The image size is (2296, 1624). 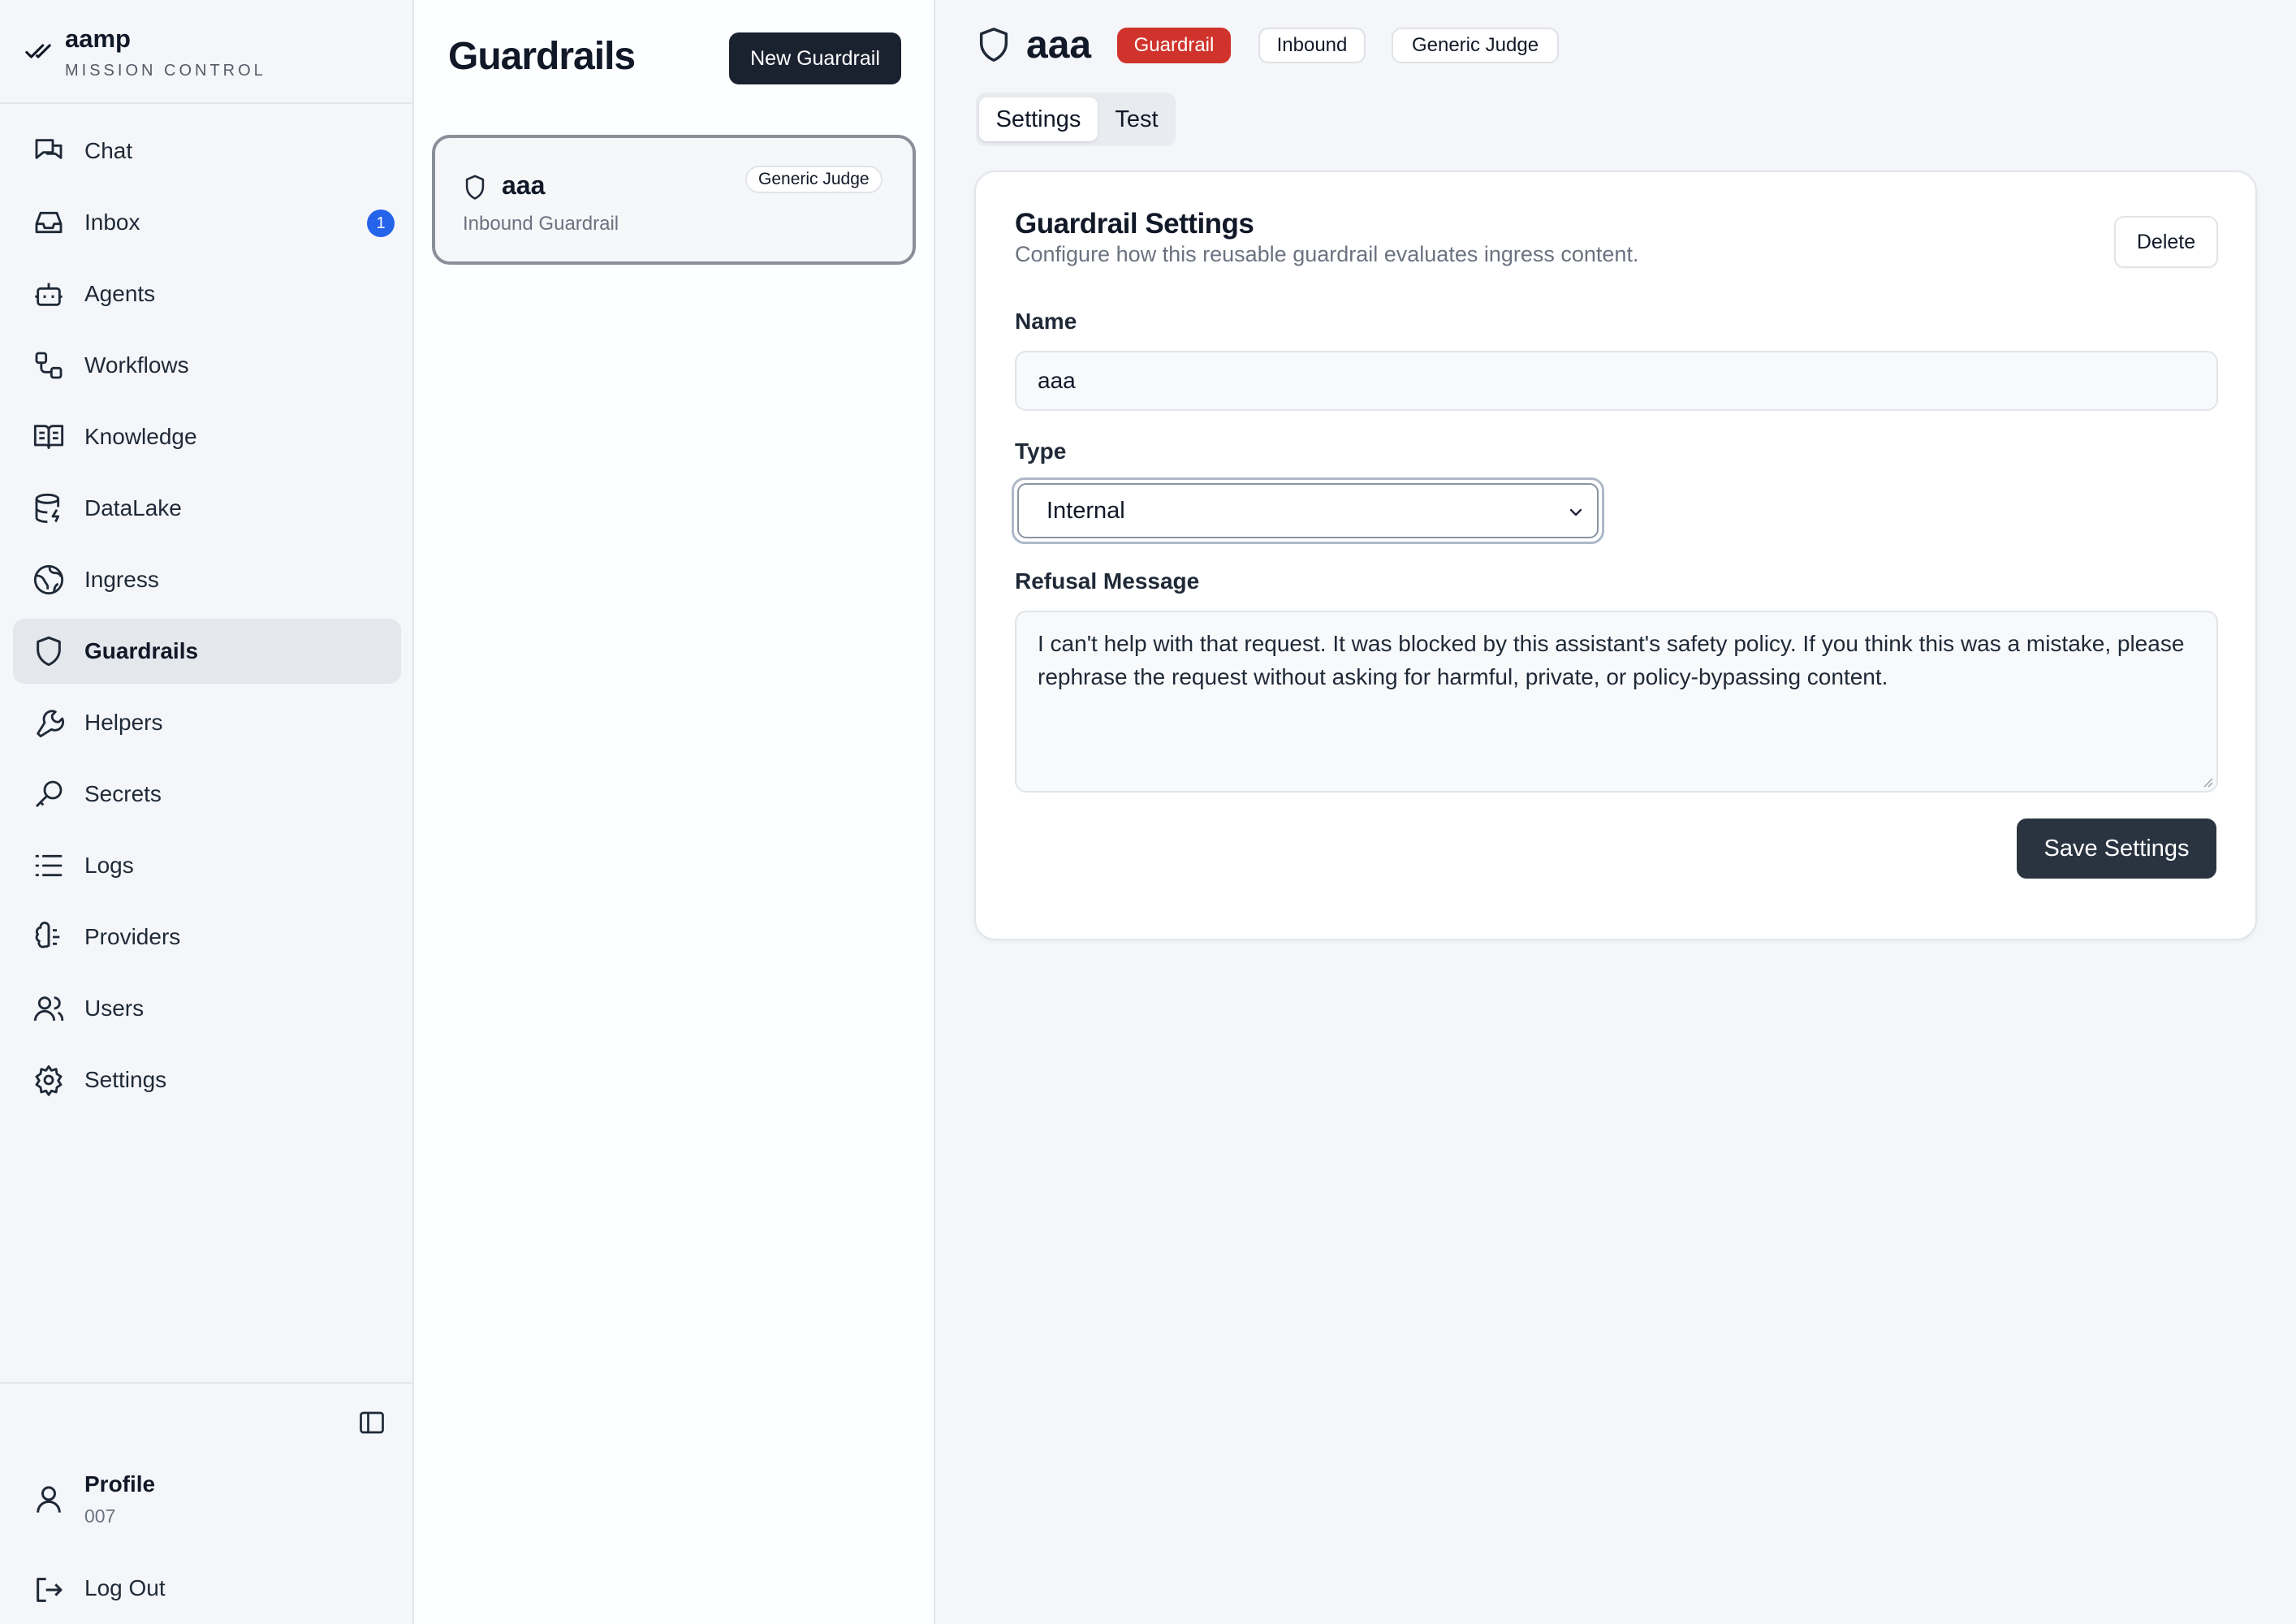 What do you see at coordinates (123, 794) in the screenshot?
I see `sidebar-item-label: Secrets` at bounding box center [123, 794].